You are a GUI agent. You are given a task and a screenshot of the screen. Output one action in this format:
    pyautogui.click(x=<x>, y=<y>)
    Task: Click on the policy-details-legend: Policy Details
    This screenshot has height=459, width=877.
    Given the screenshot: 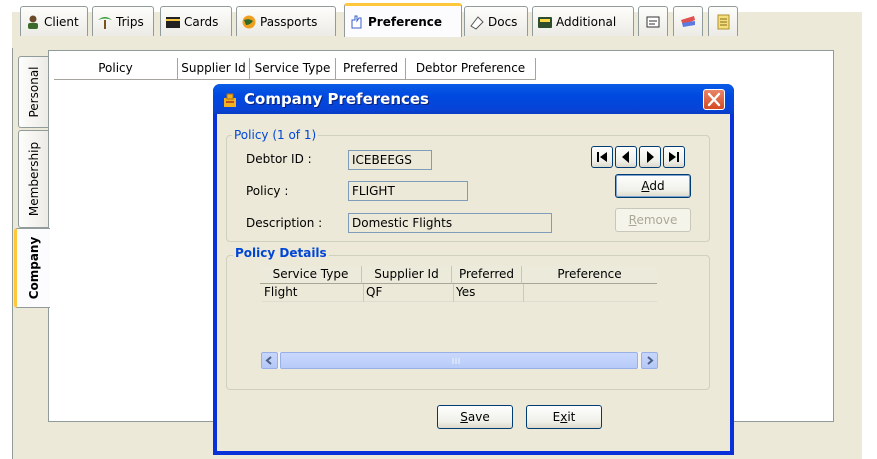 What is the action you would take?
    pyautogui.click(x=281, y=253)
    